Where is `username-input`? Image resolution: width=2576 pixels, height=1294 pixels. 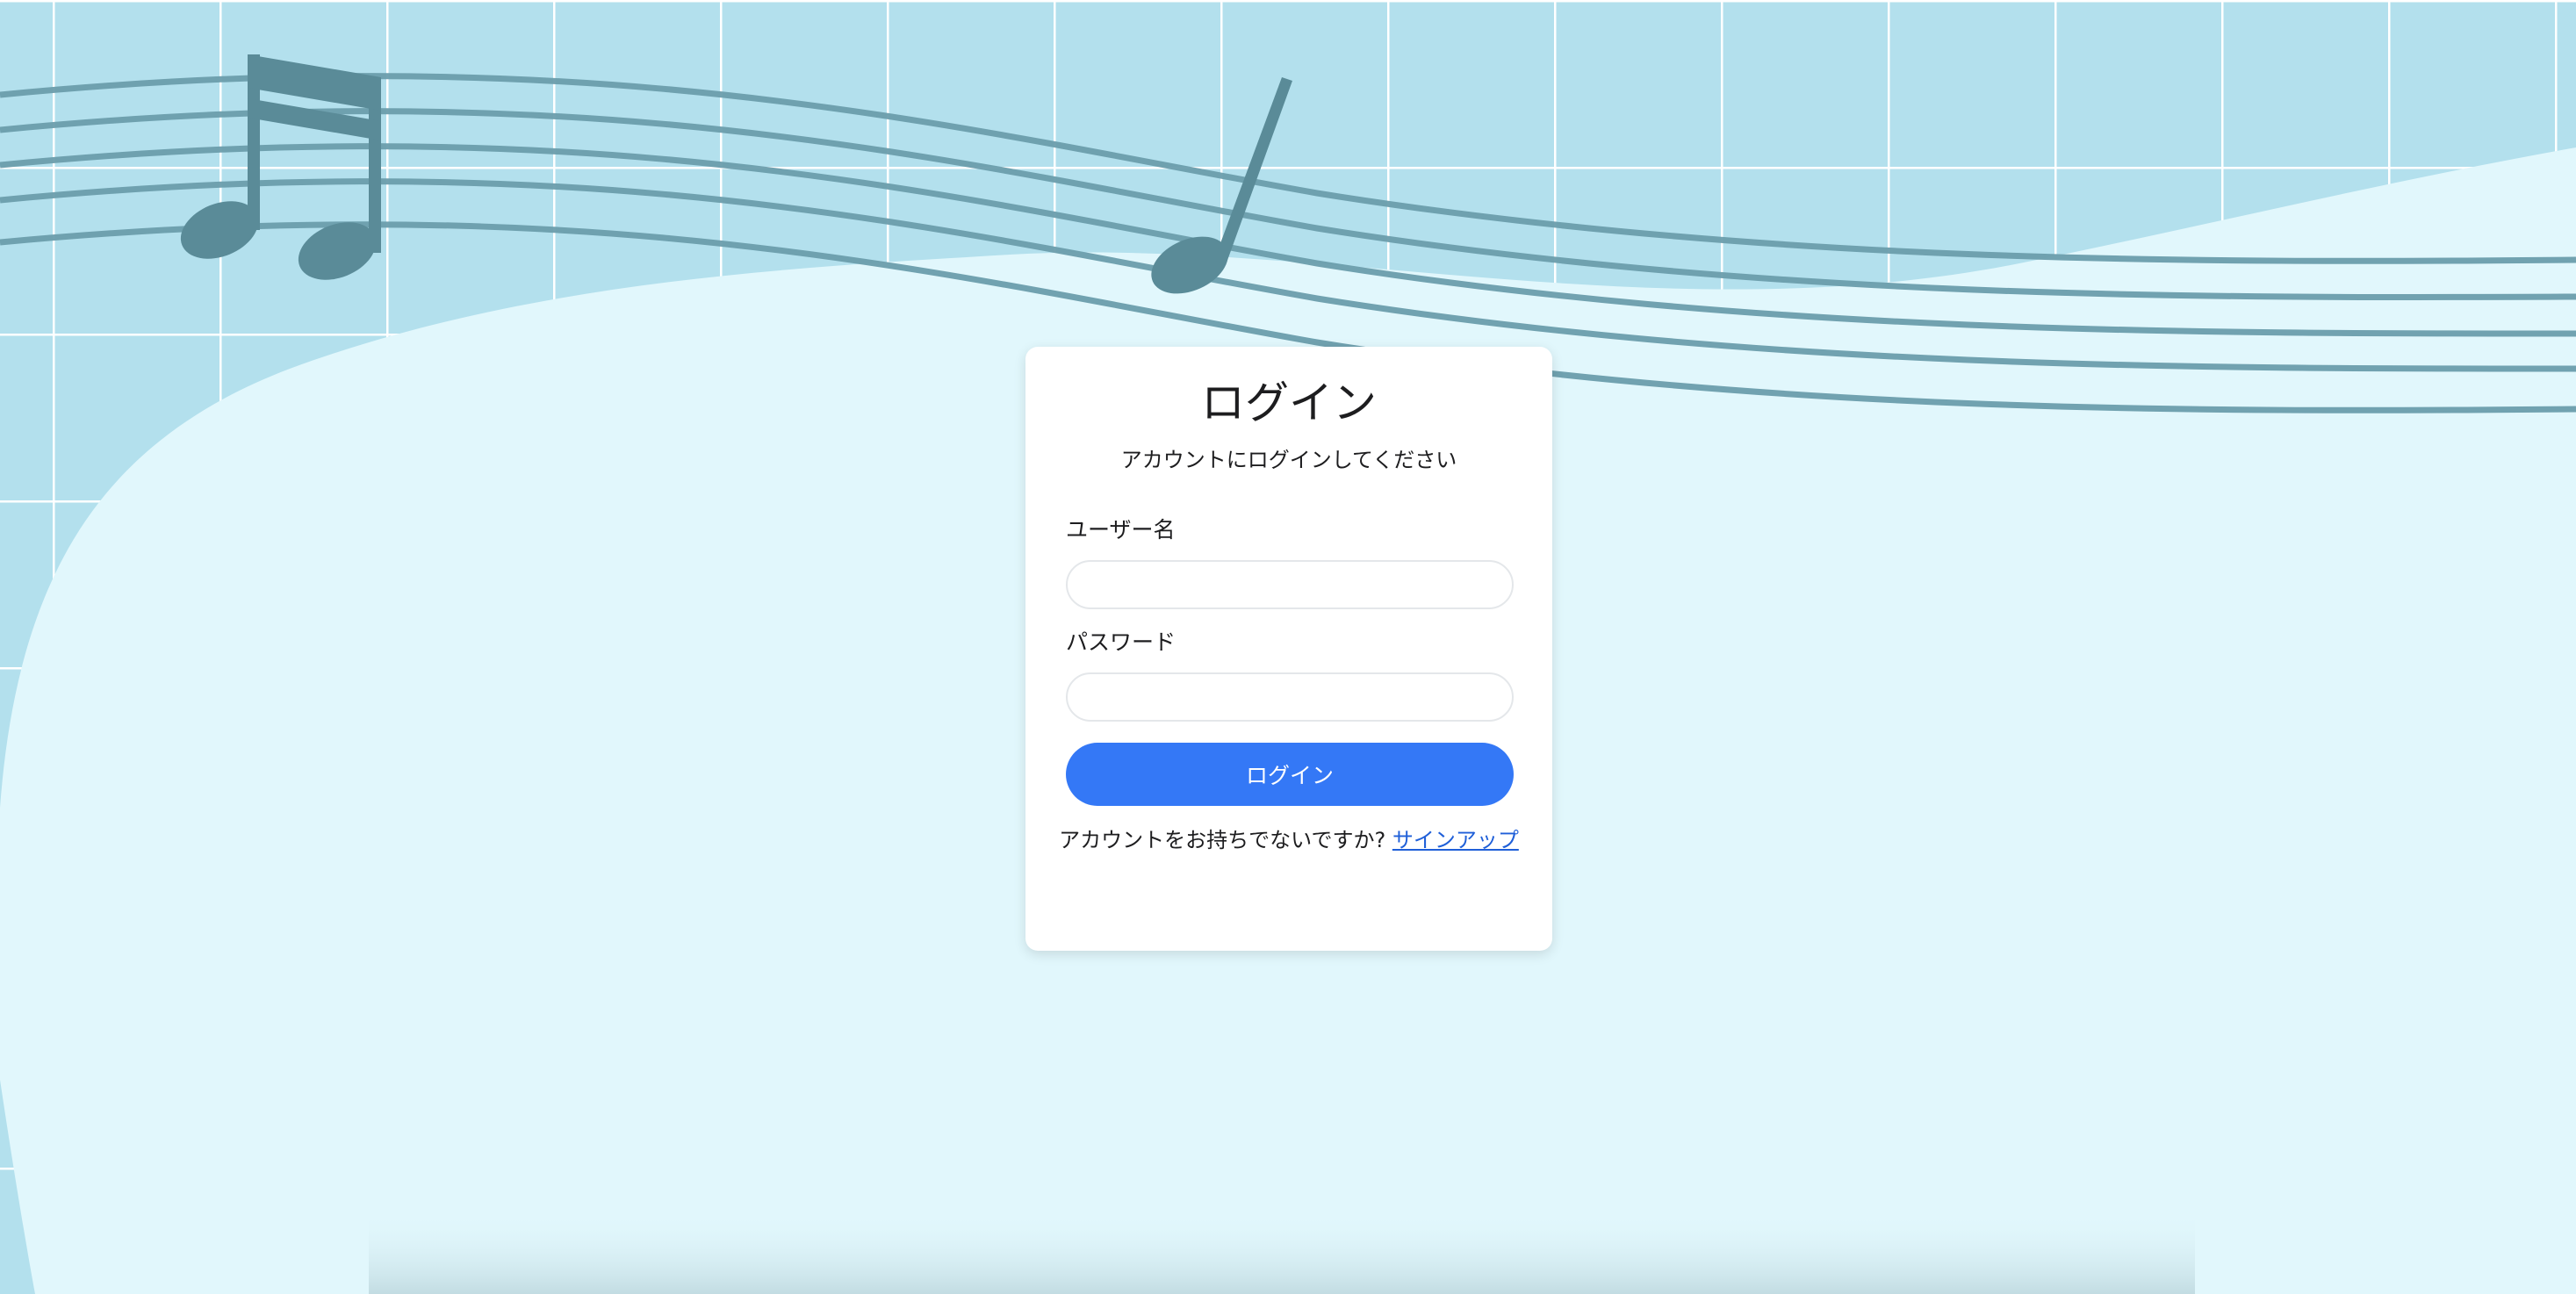
username-input is located at coordinates (1290, 584).